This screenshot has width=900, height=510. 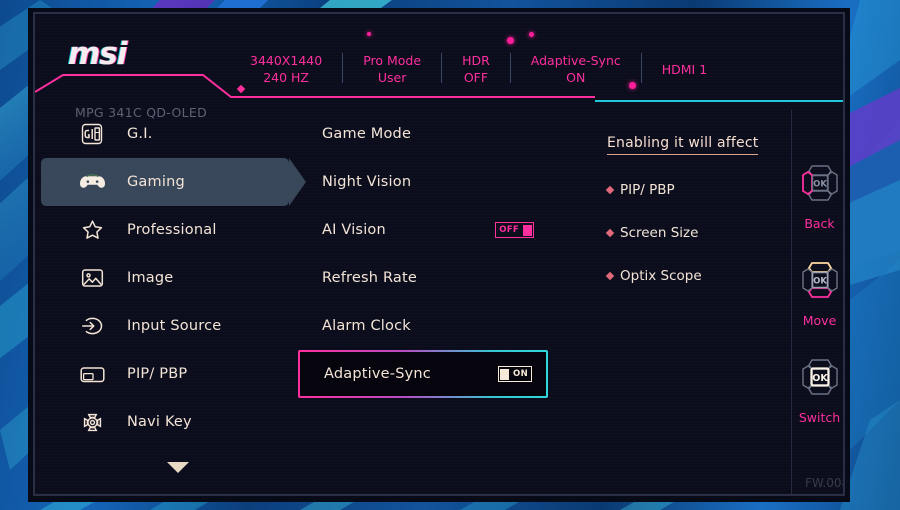 What do you see at coordinates (647, 190) in the screenshot?
I see `info-item-label: PIP/ PBP` at bounding box center [647, 190].